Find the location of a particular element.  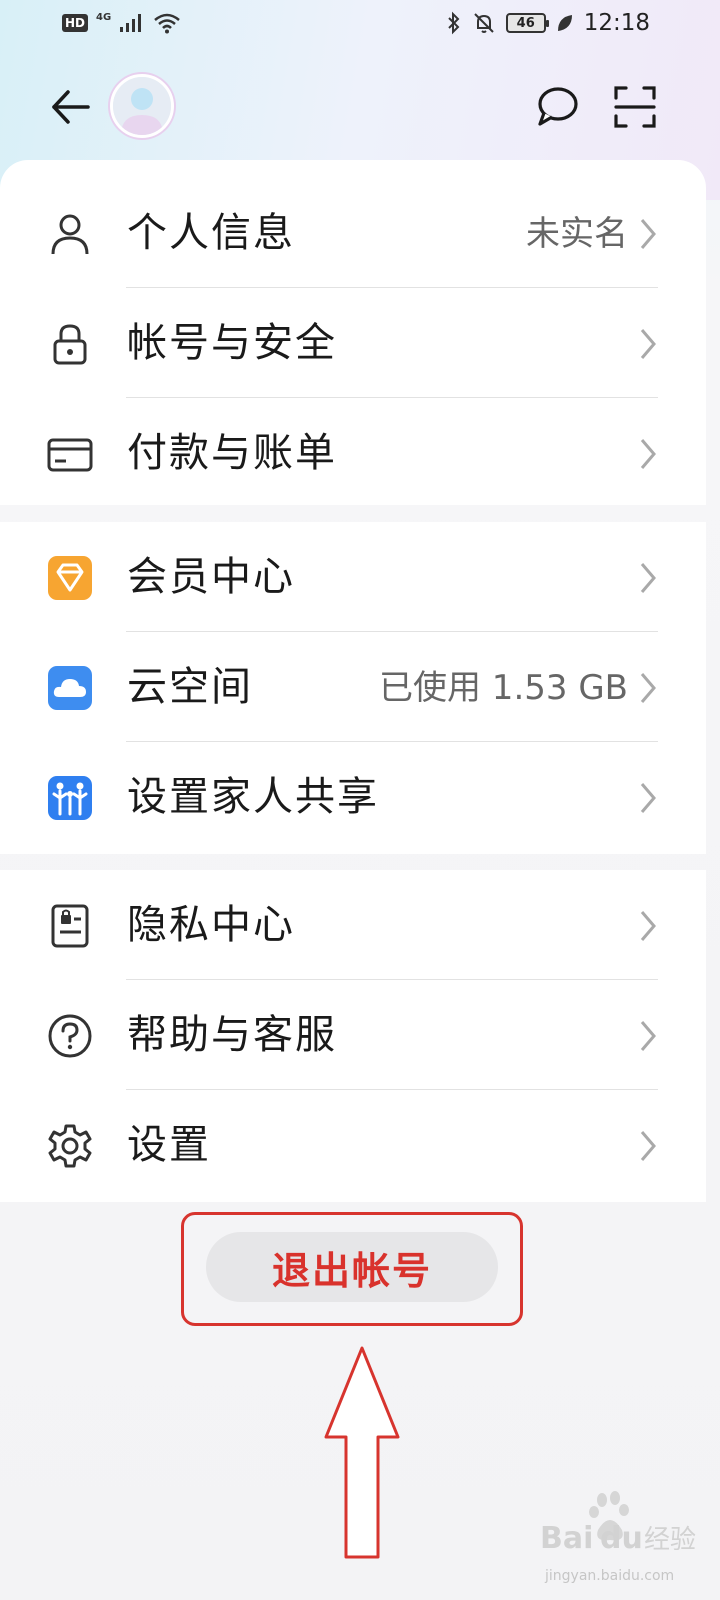

list-item-label: 帮助与客服 is located at coordinates (232, 1035).